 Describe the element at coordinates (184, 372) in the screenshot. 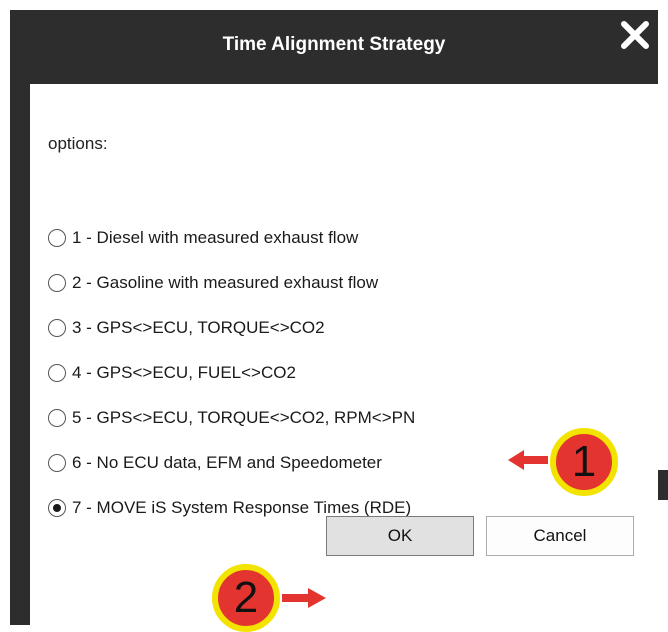

I see `radio-option-label: 4 - GPS<>ECU, FUEL<>CO2` at that location.